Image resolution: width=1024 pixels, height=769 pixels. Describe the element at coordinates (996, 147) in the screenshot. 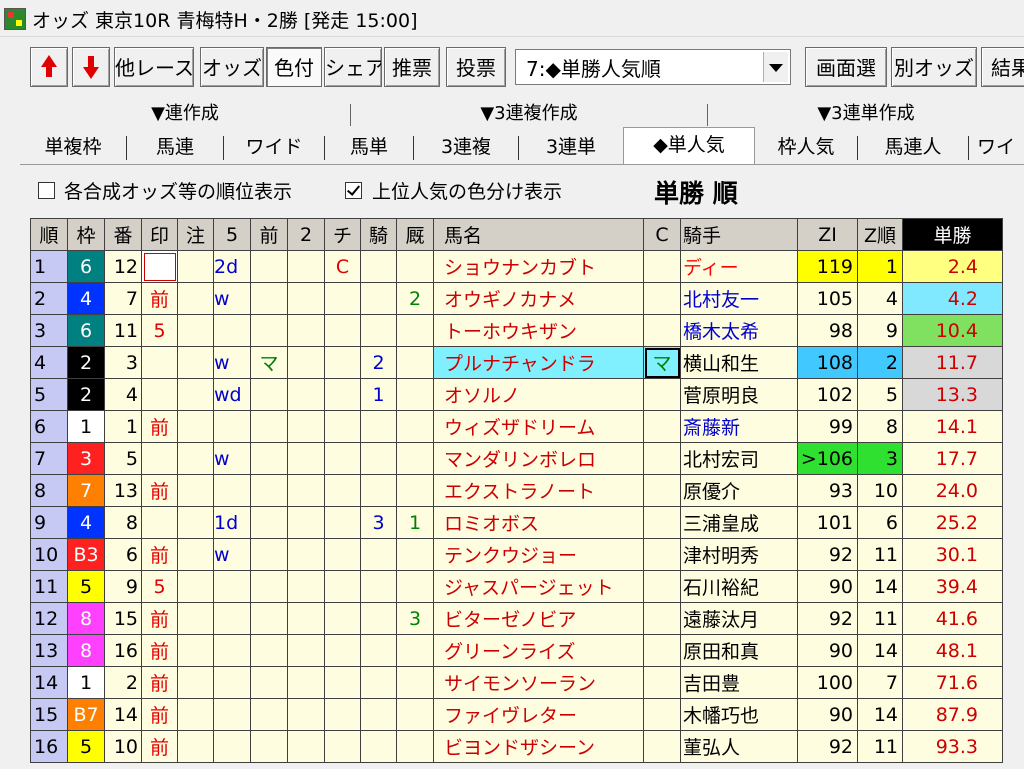

I see `tab-wide-ninki: ワイ` at that location.